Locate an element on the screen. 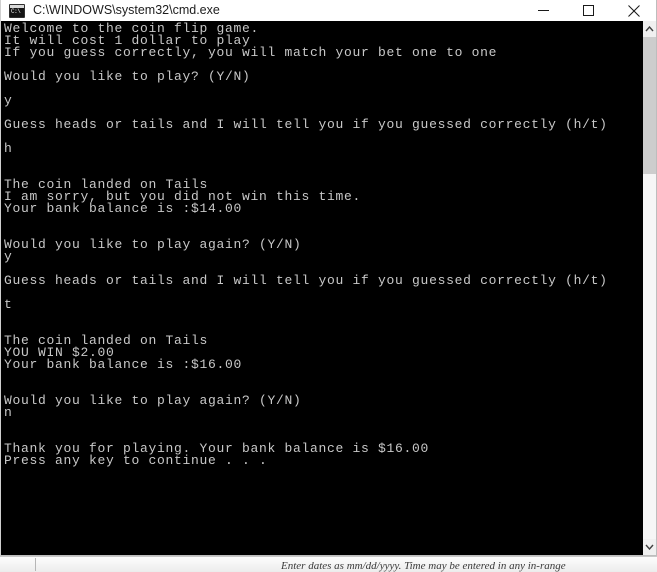 The height and width of the screenshot is (572, 657). title-bar: C:\WINDOWS\system32\cmd.exe is located at coordinates (328, 10).